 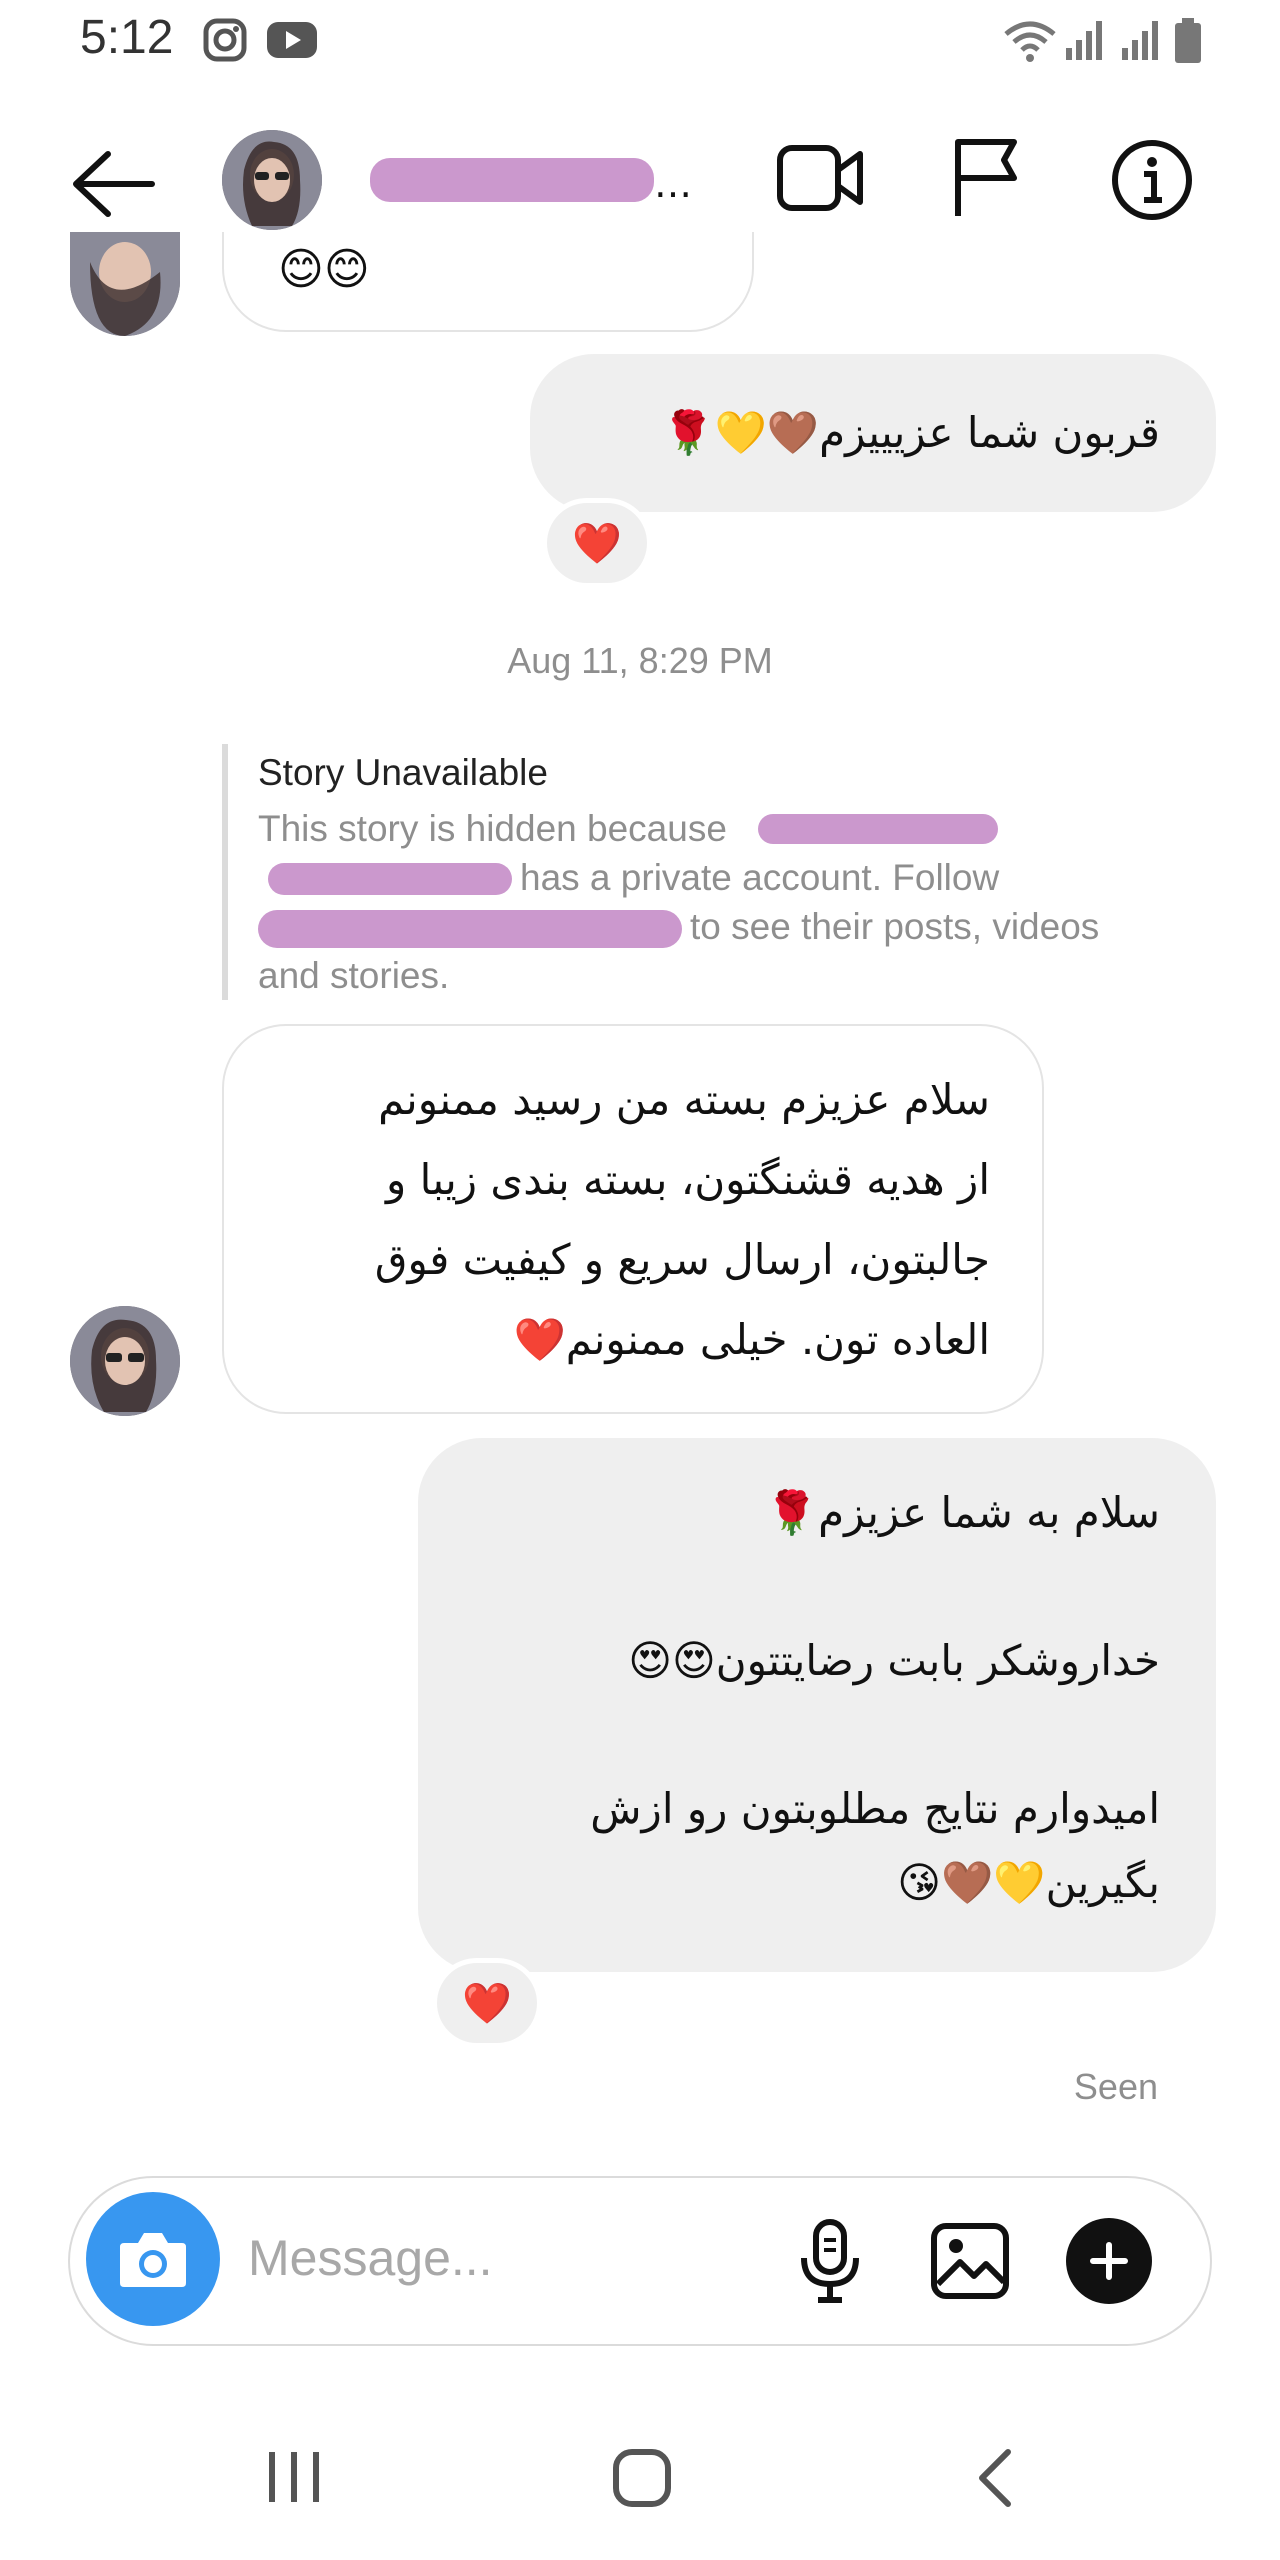 What do you see at coordinates (820, 180) in the screenshot?
I see `video-camera-icon` at bounding box center [820, 180].